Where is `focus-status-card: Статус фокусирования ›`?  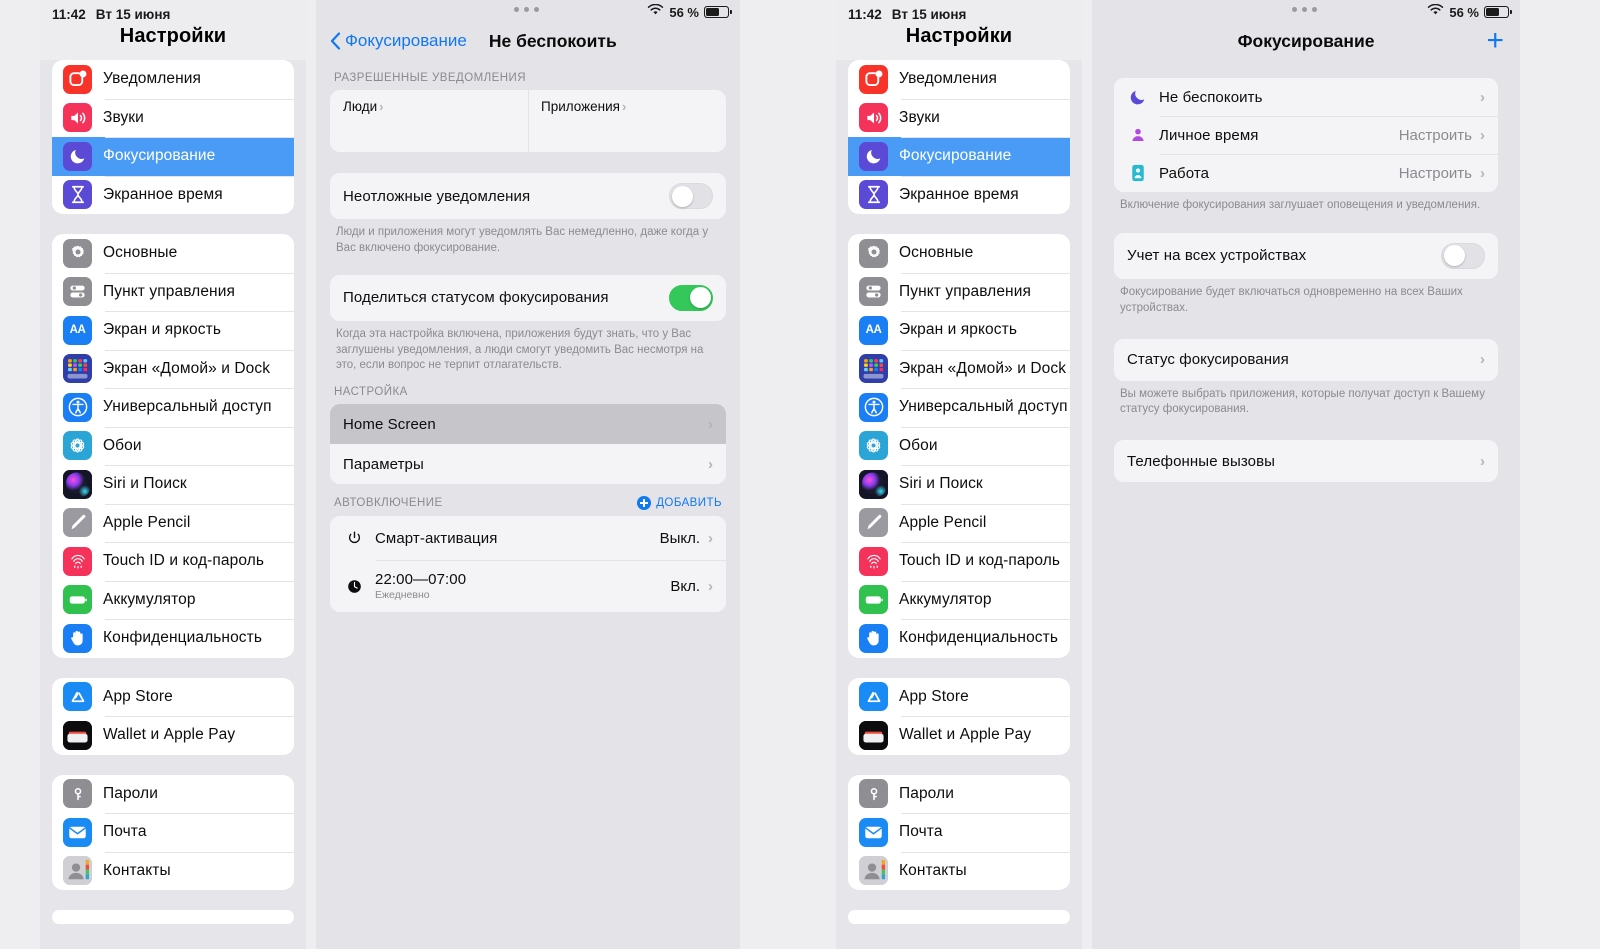
focus-status-card: Статус фокусирования › is located at coordinates (1306, 359).